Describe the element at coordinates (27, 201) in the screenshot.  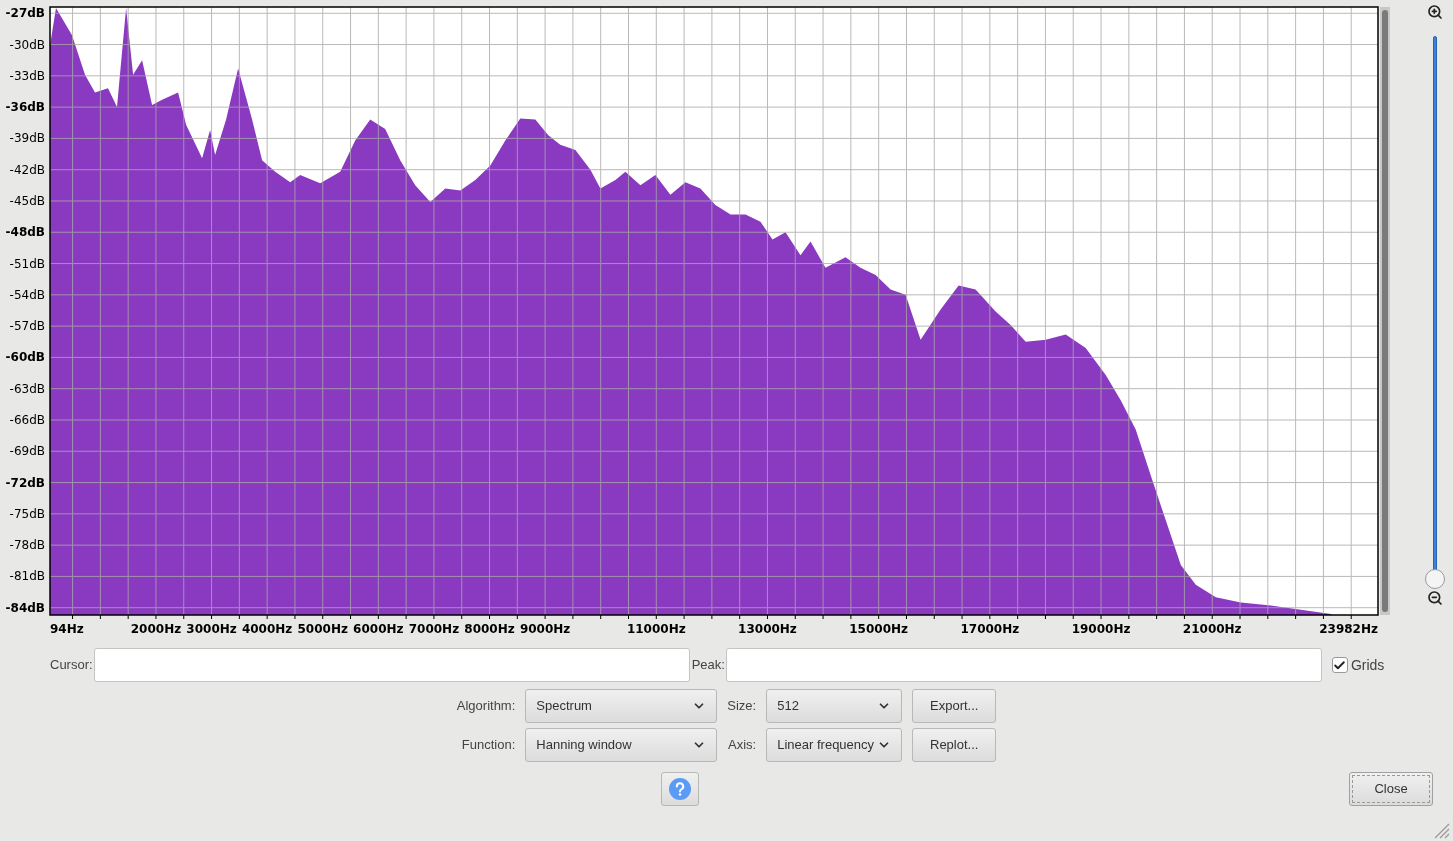
I see `y-axis-label: -45dB` at that location.